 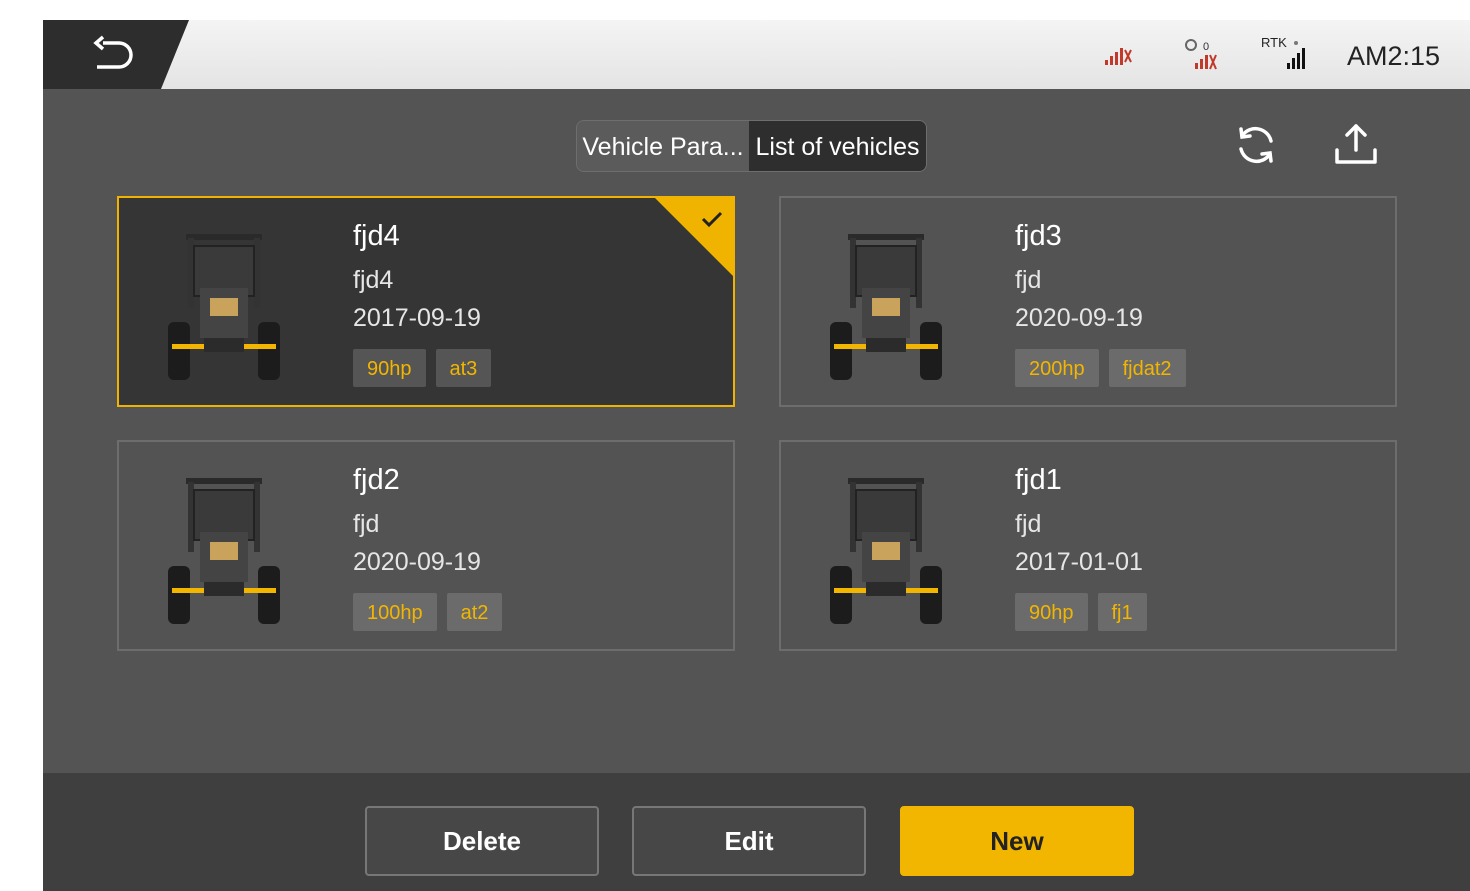 What do you see at coordinates (1119, 54) in the screenshot?
I see `cellular-signal-icon` at bounding box center [1119, 54].